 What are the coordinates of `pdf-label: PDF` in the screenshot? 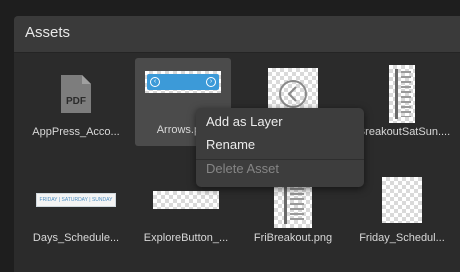 It's located at (76, 101).